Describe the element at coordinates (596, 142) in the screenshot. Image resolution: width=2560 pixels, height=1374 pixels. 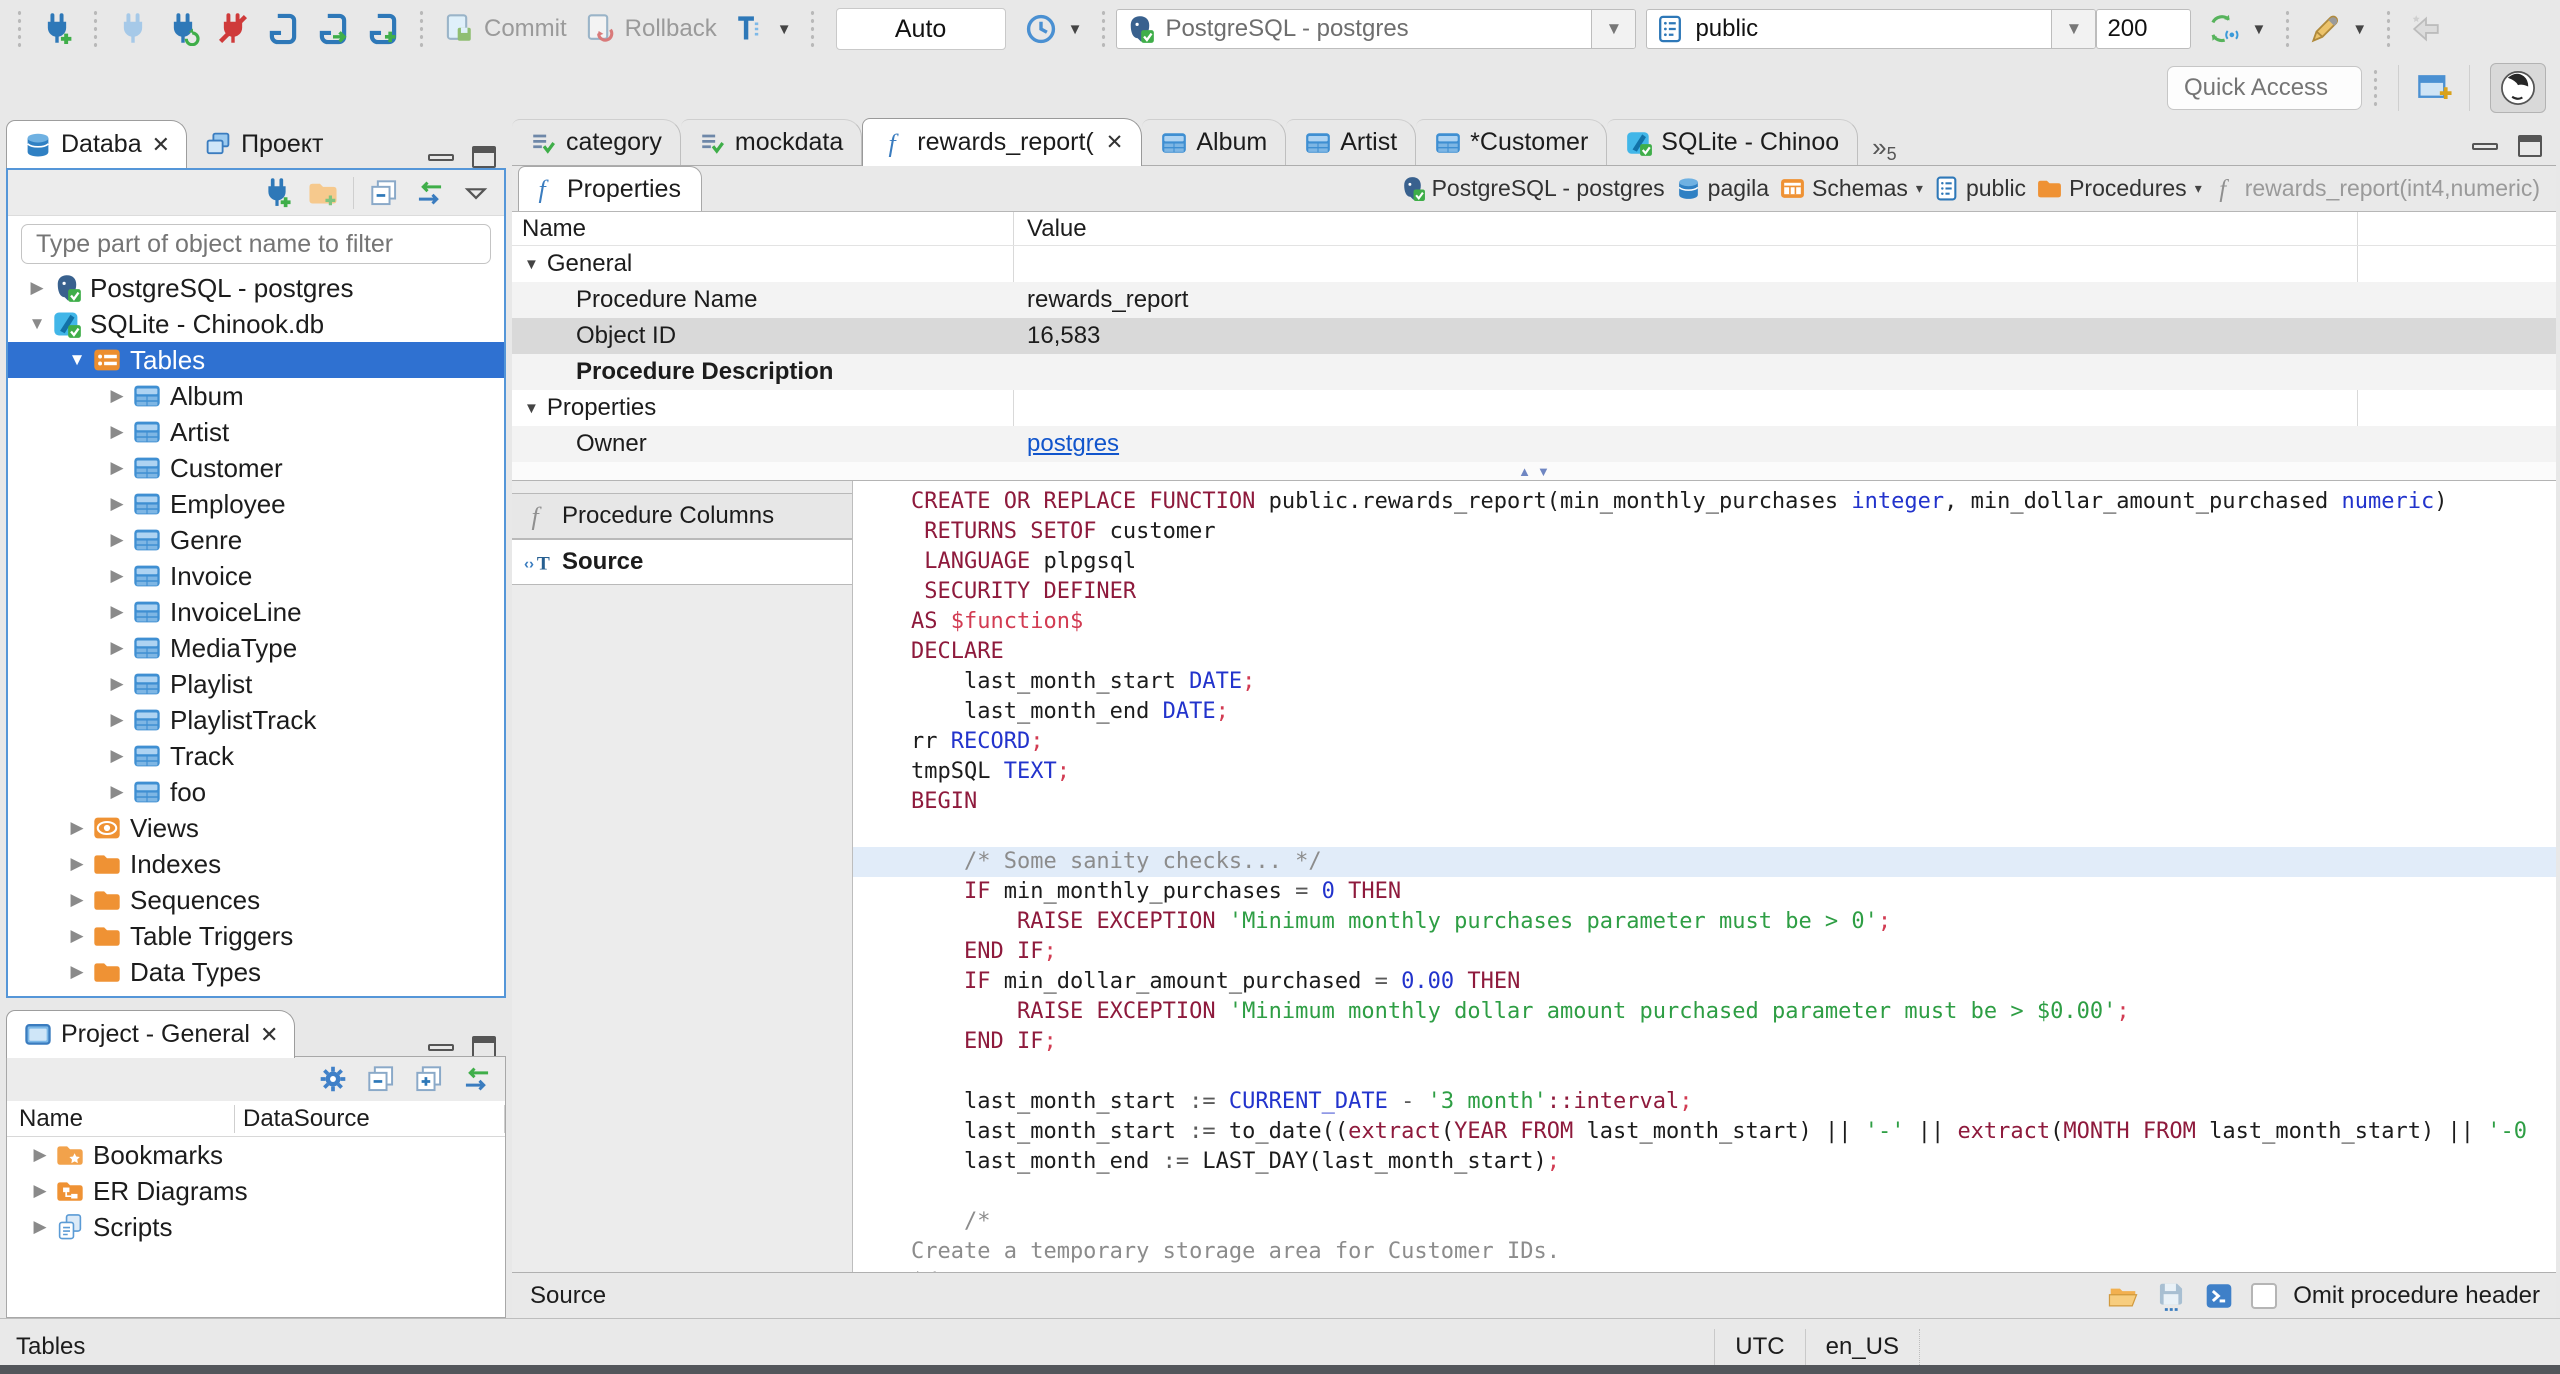
I see `editor-tab-category: category` at that location.